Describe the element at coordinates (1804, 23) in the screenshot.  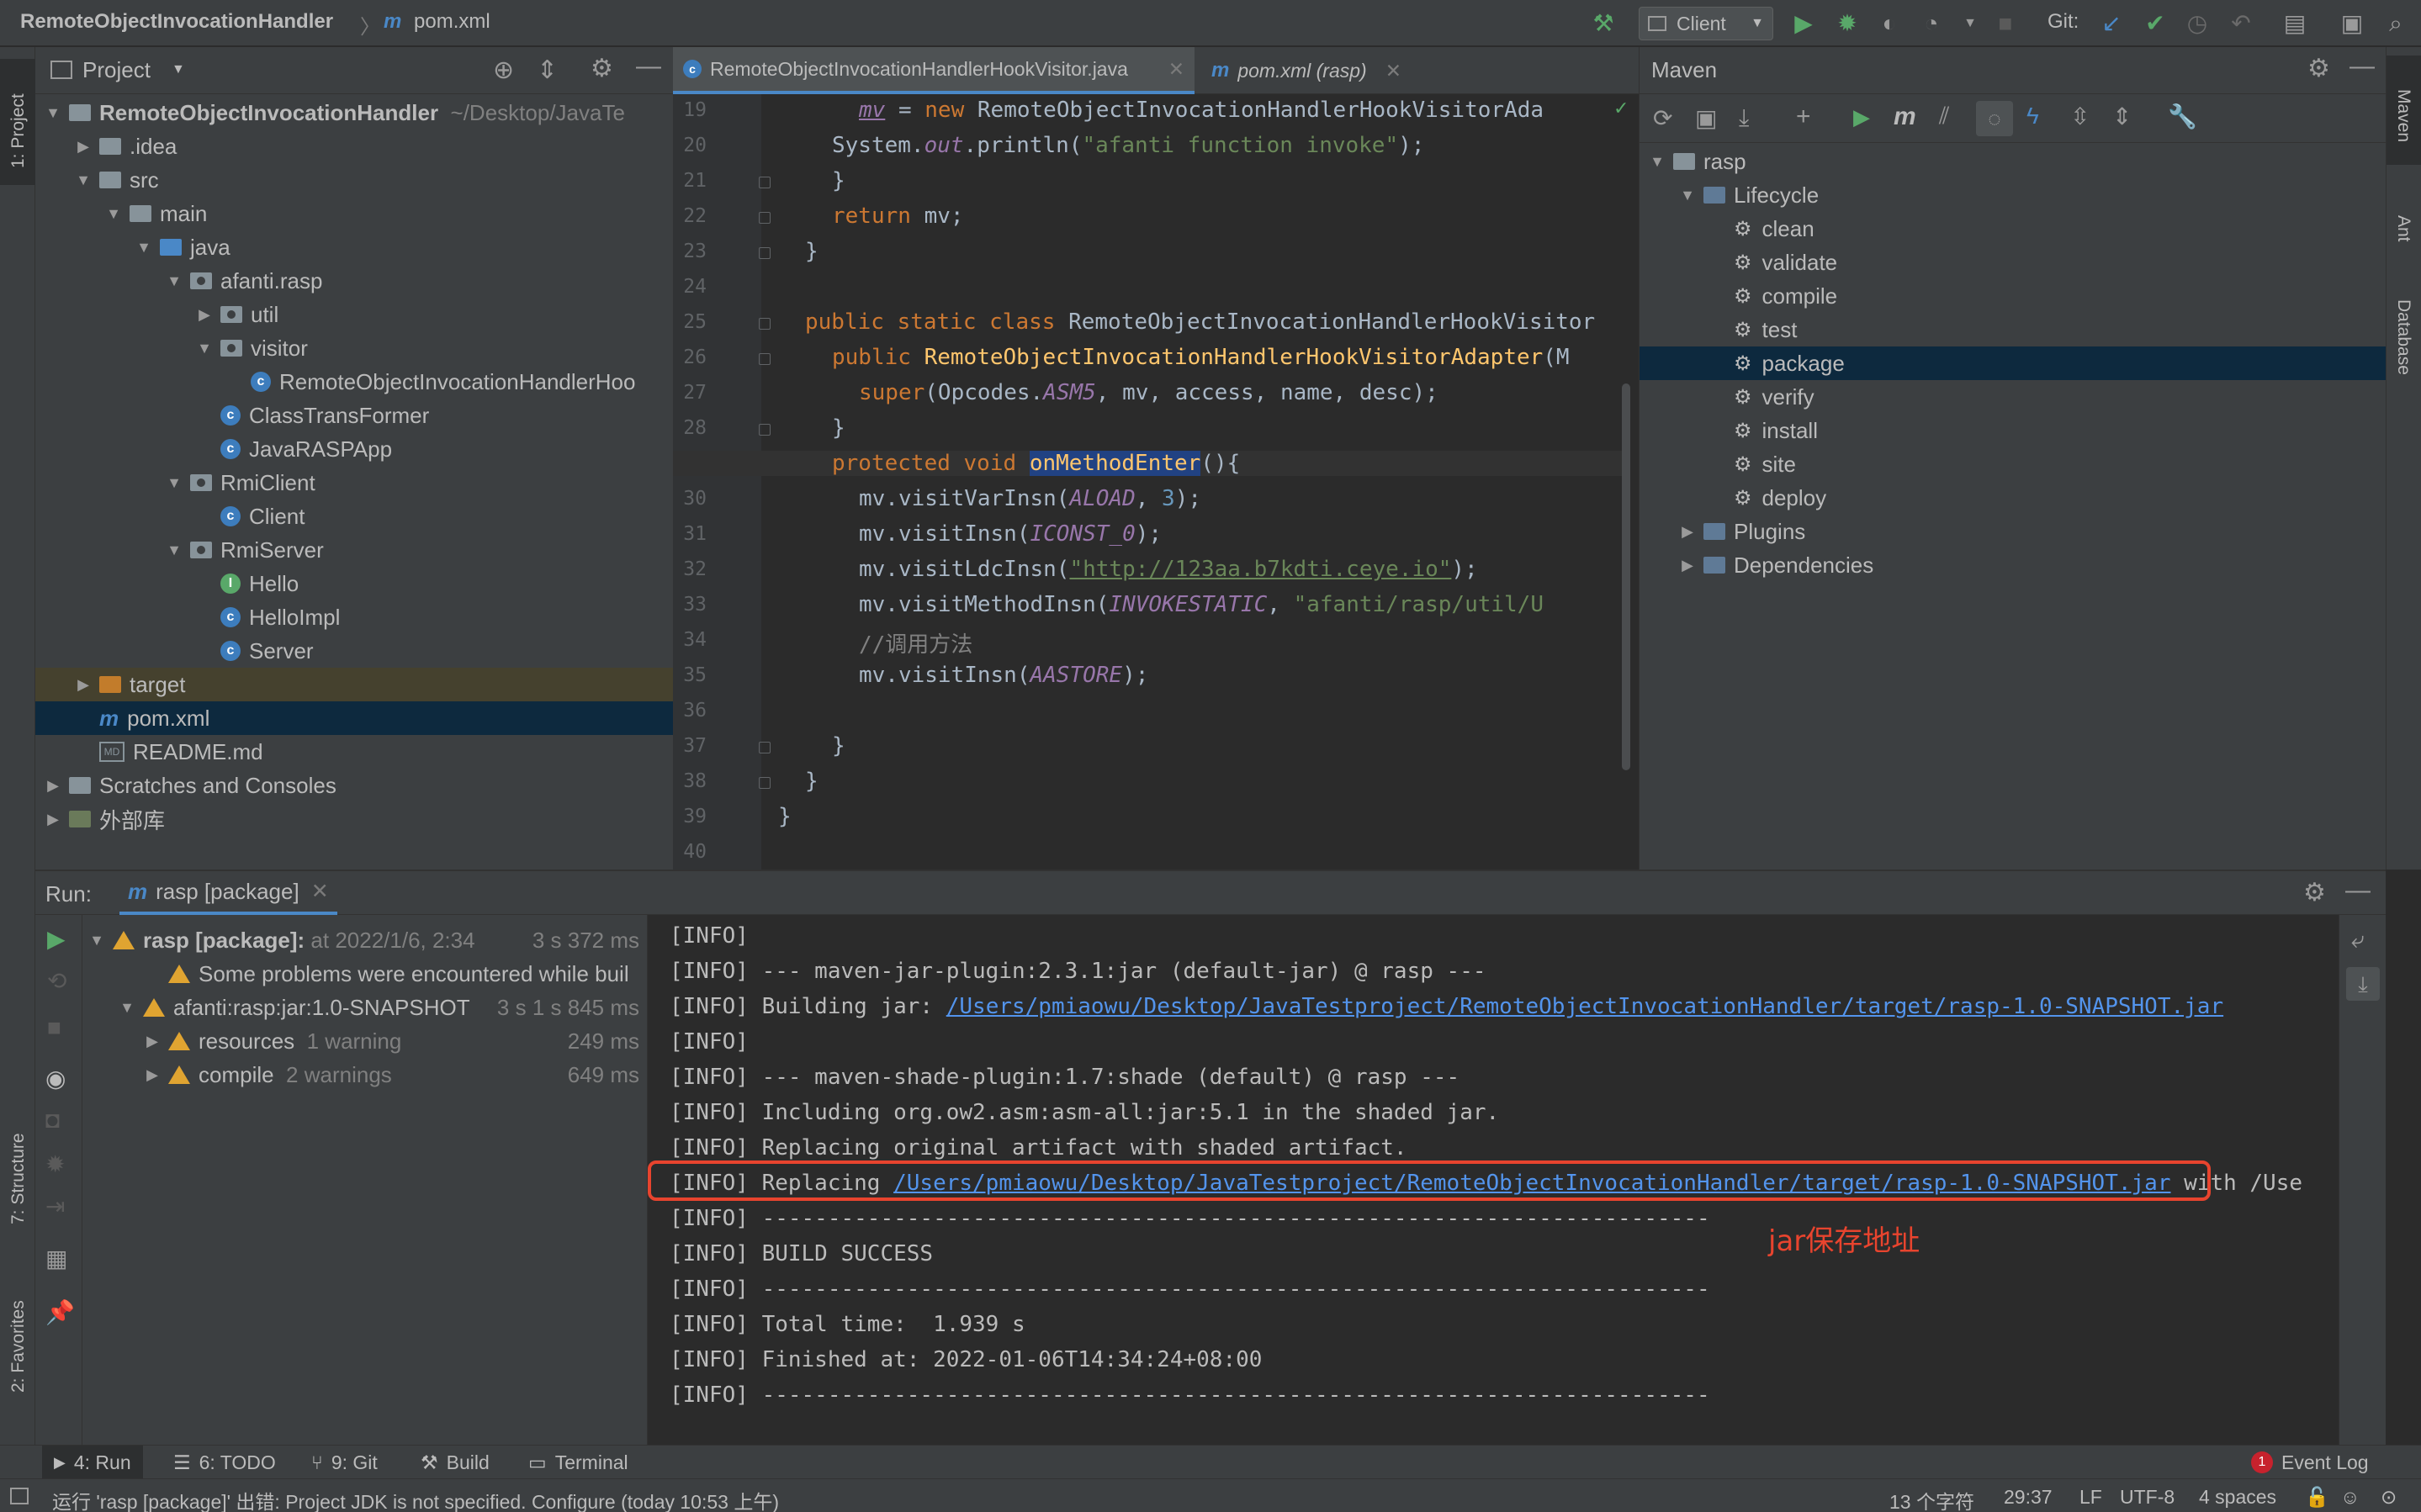
I see `run-icon: ▶` at that location.